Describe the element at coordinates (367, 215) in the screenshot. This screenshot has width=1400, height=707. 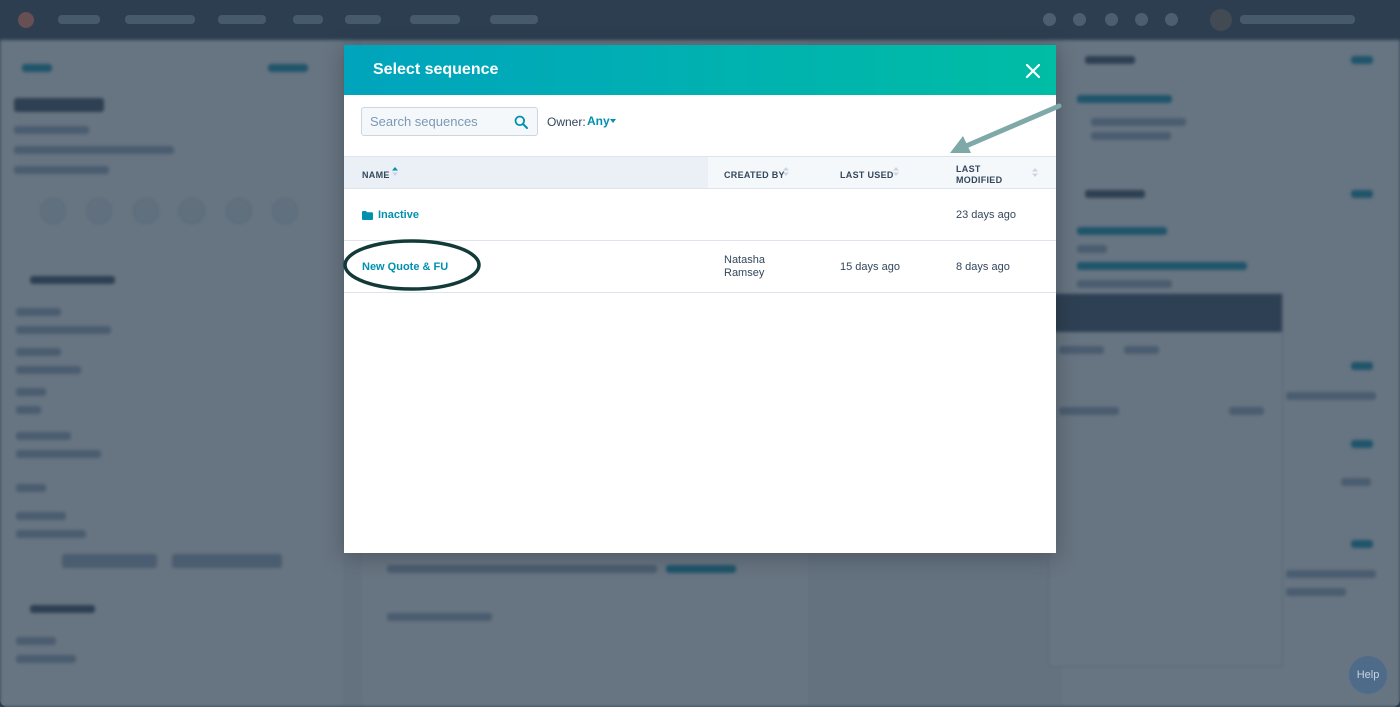
I see `folder-icon` at that location.